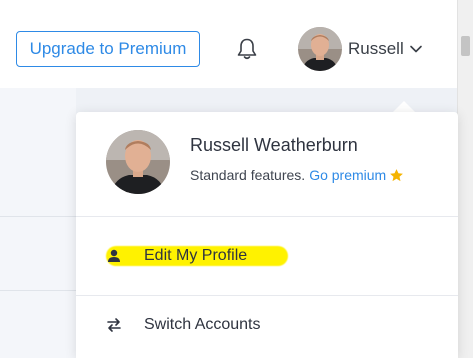  I want to click on user-name: Russell, so click(376, 48).